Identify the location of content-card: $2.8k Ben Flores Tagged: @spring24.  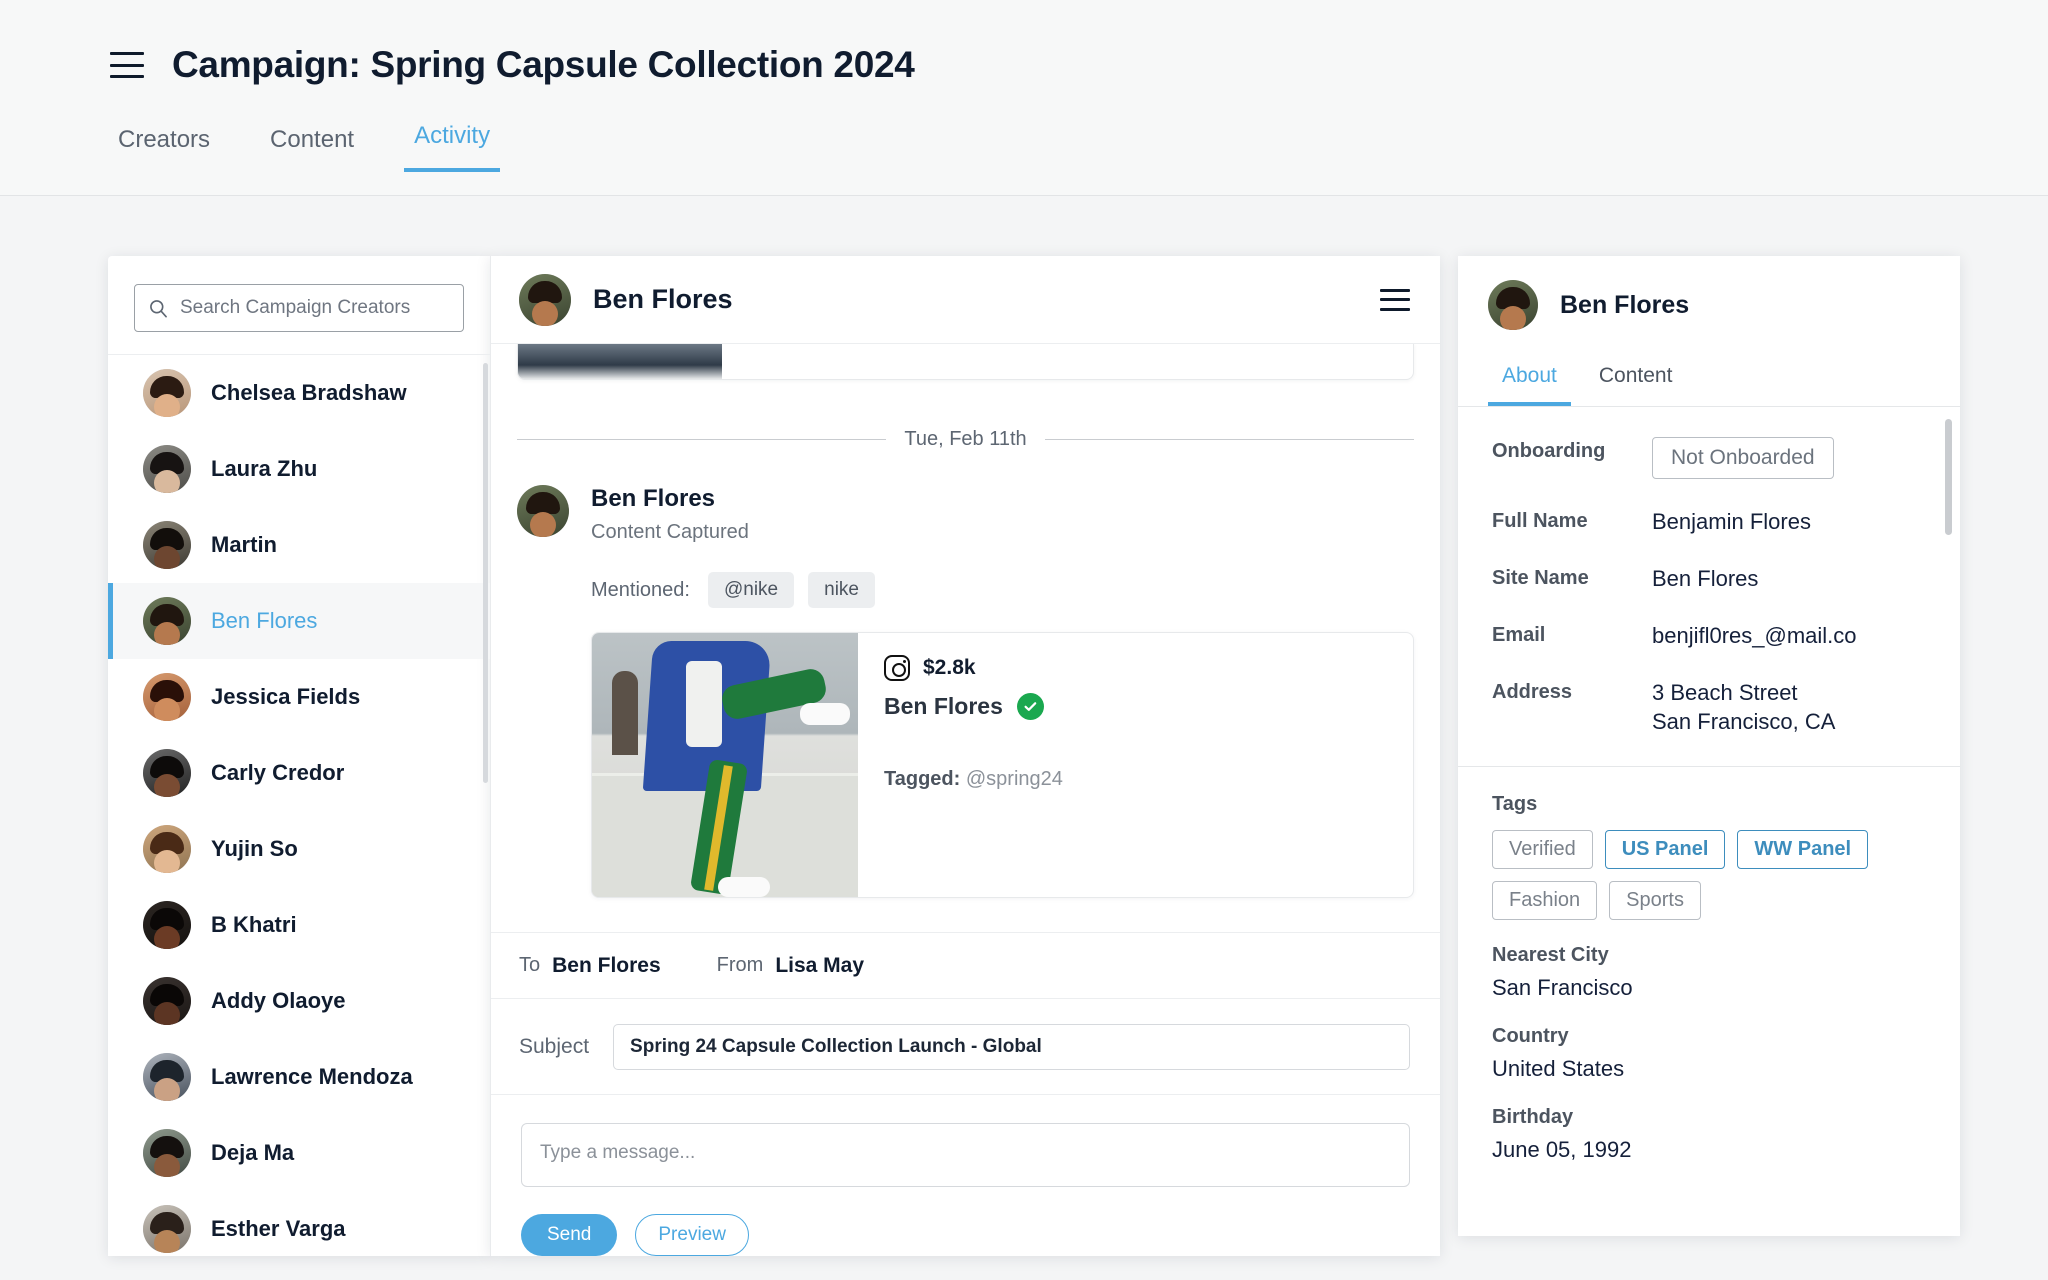
(1002, 765).